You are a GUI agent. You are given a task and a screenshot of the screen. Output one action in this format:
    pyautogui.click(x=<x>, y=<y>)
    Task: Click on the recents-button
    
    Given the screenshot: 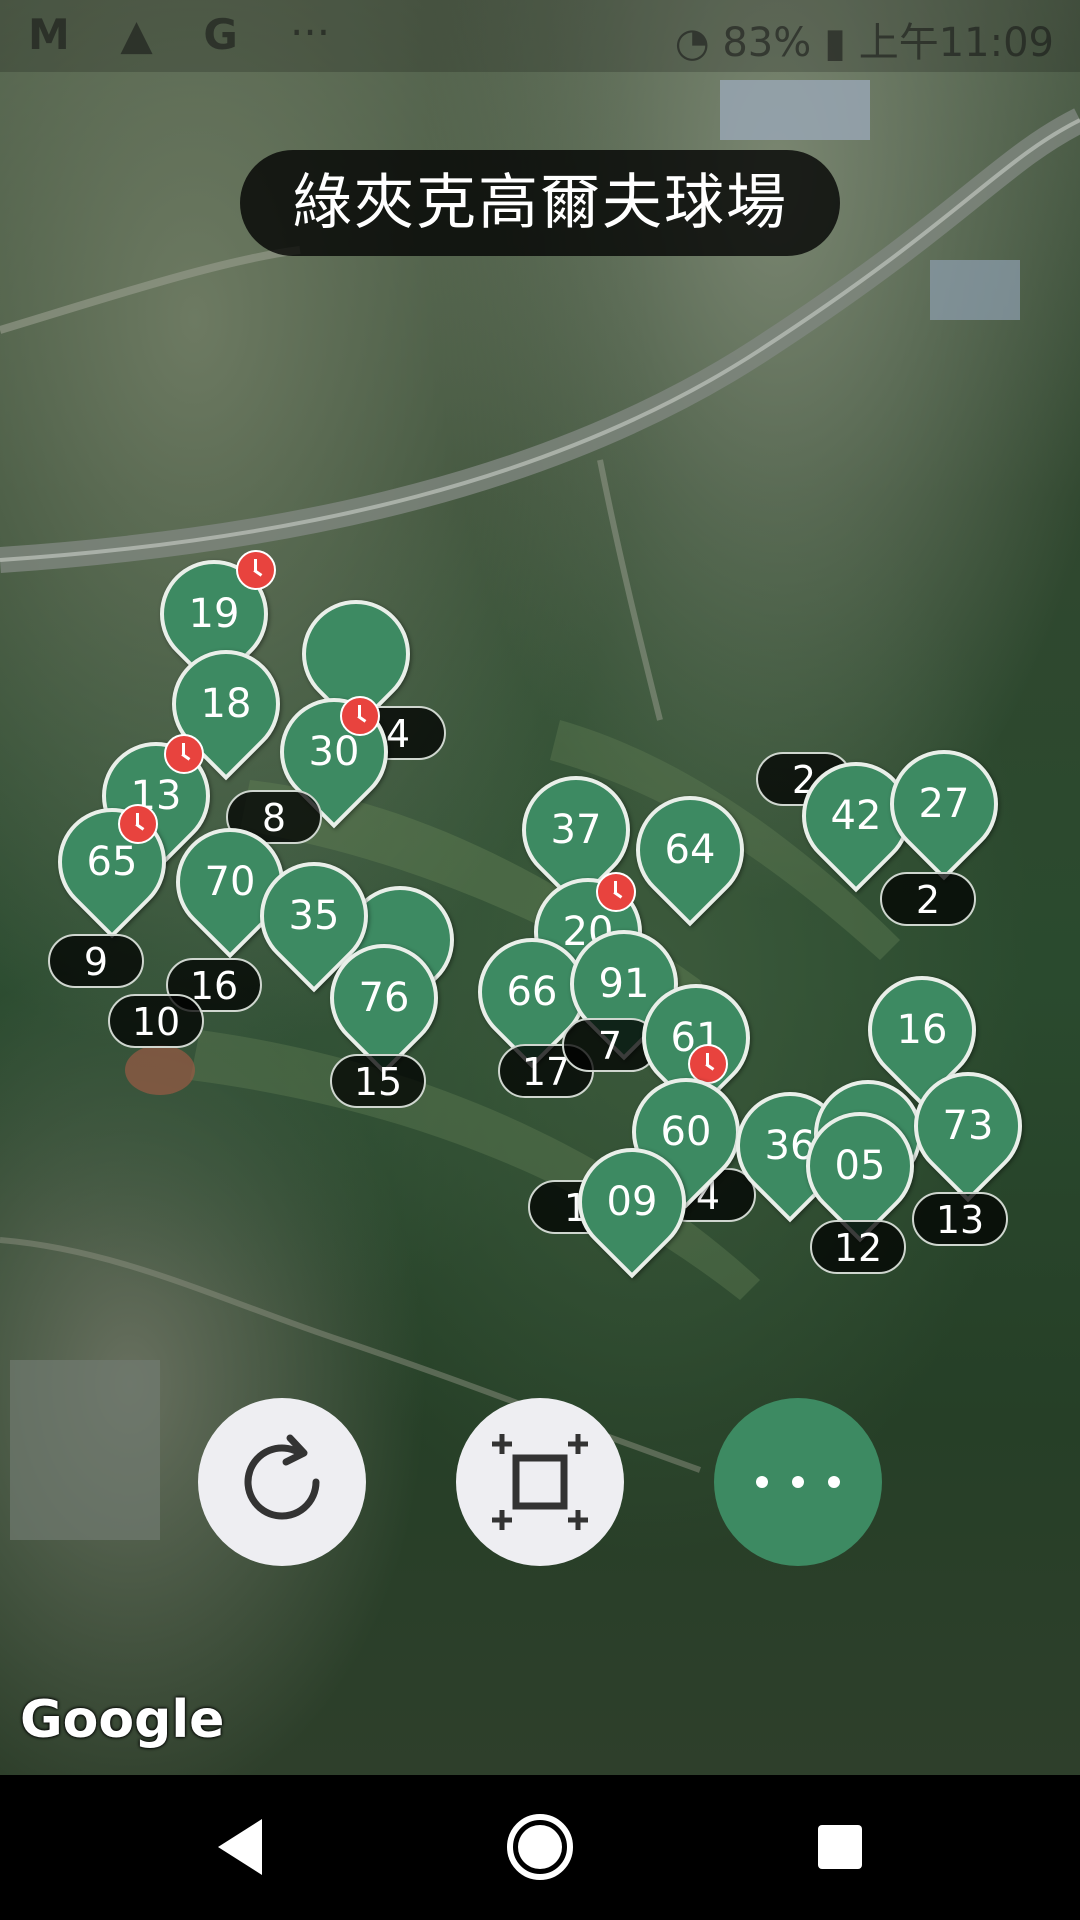 What is the action you would take?
    pyautogui.click(x=840, y=1847)
    